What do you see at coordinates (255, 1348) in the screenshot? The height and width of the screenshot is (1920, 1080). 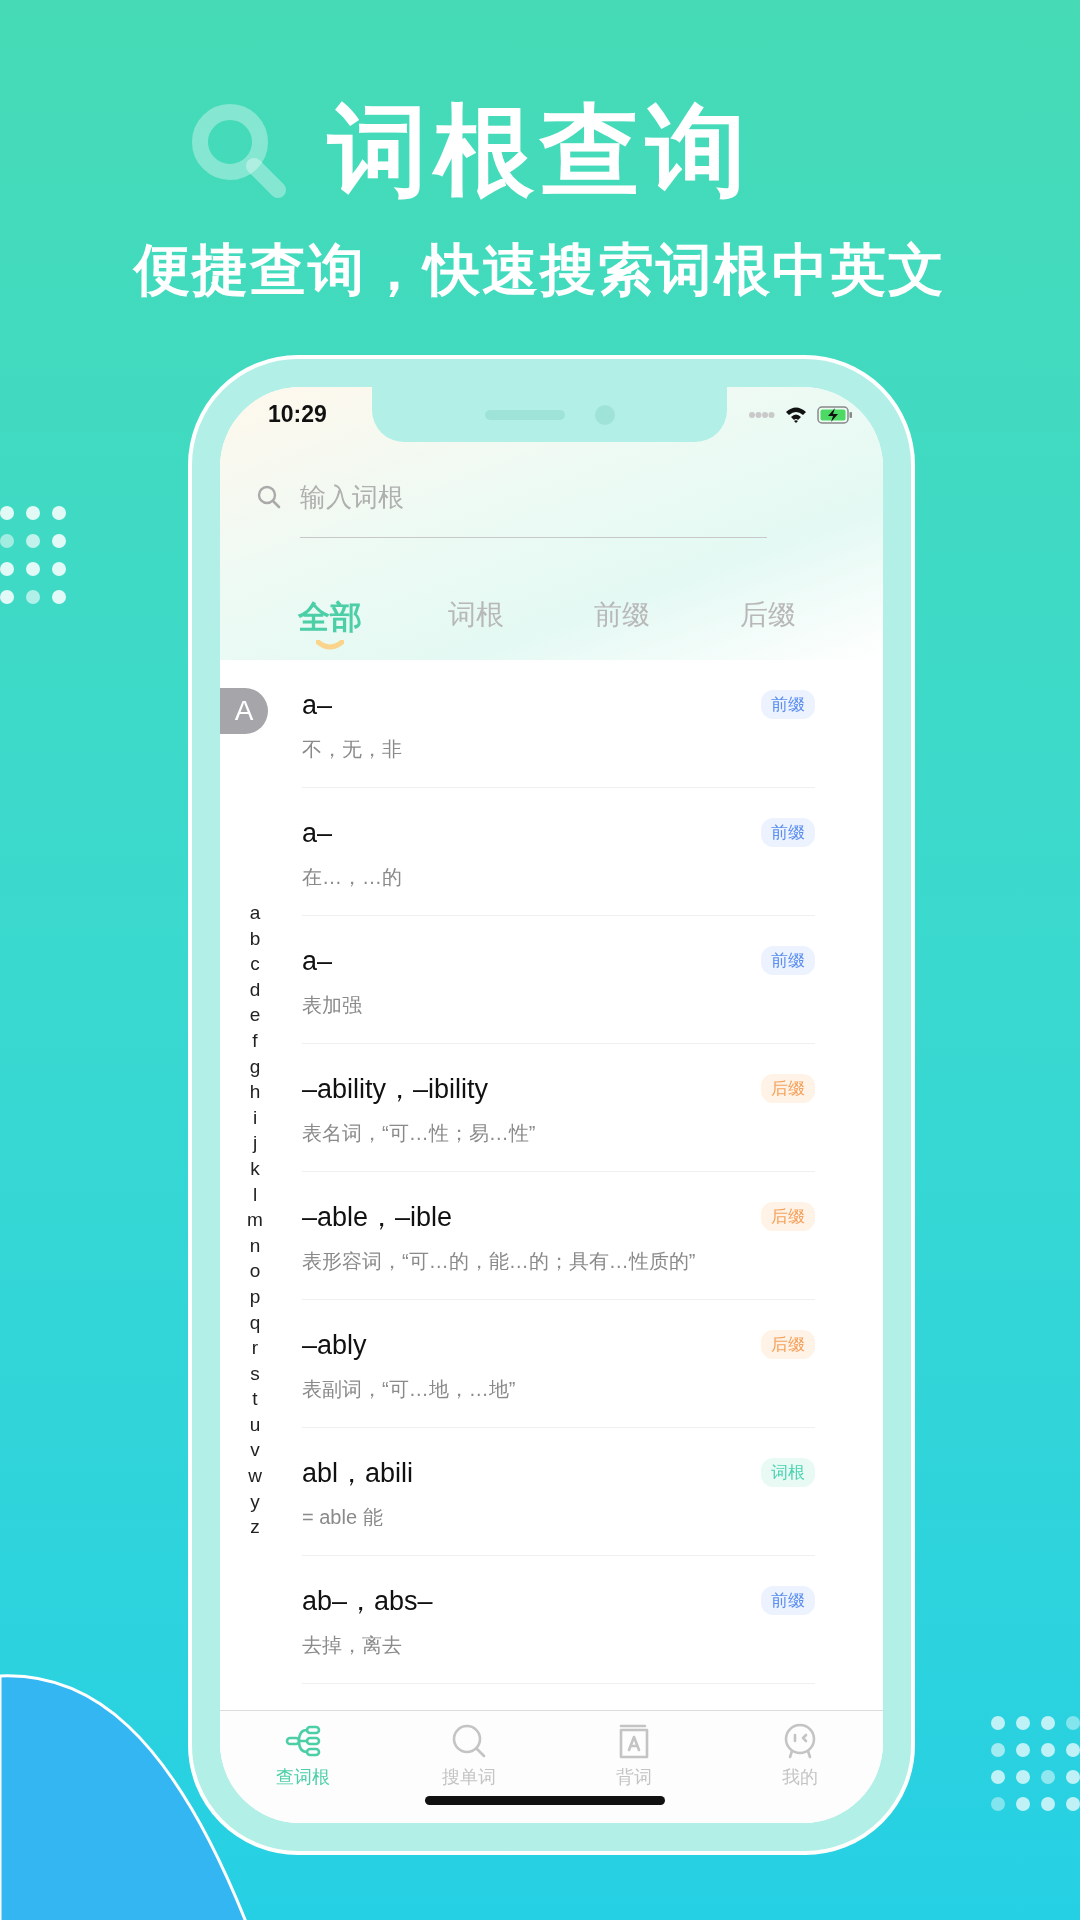 I see `index-letter: r` at bounding box center [255, 1348].